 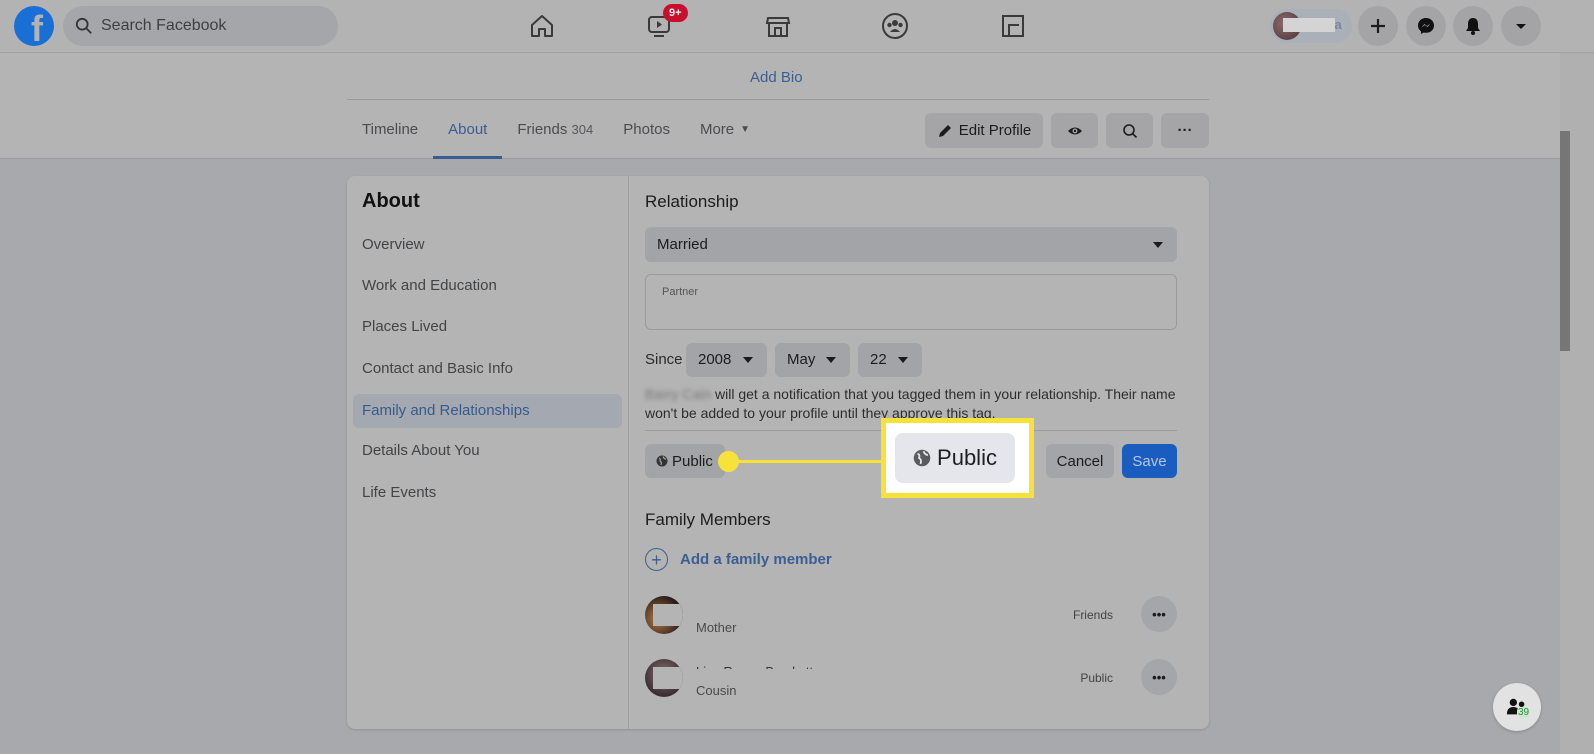 I want to click on nav-gaming, so click(x=1013, y=26).